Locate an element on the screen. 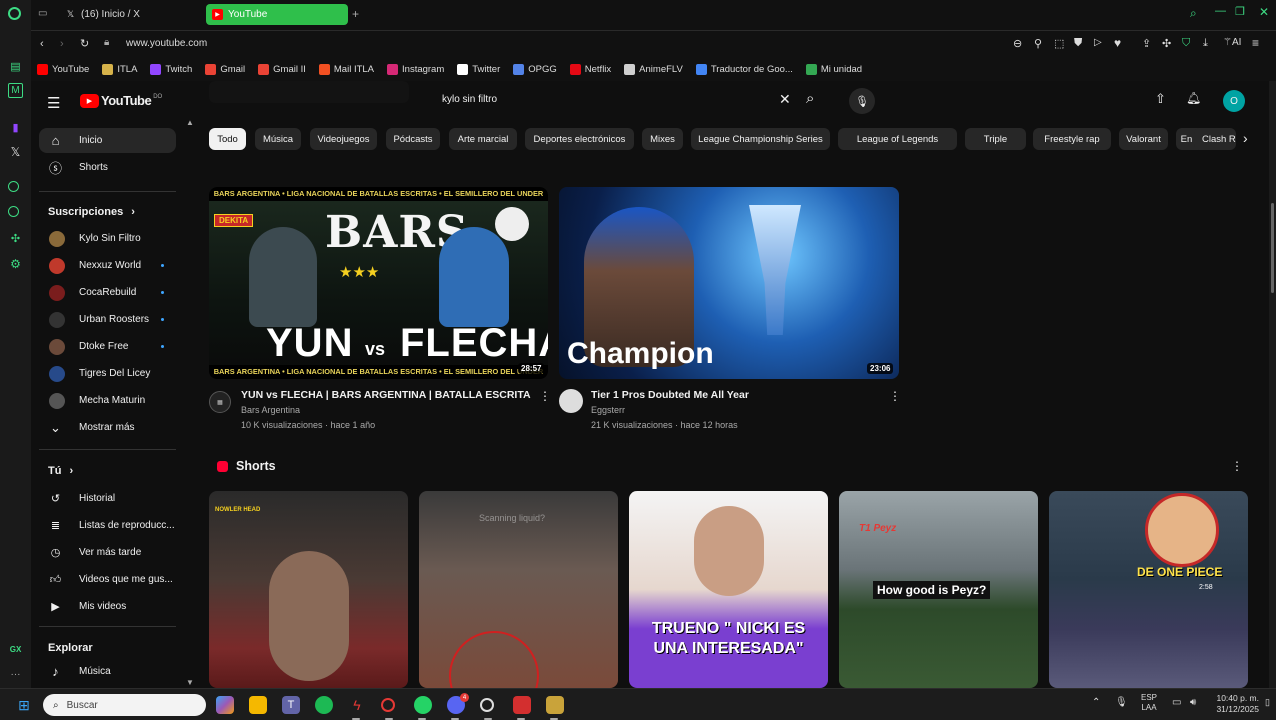 The width and height of the screenshot is (1276, 720). restore-icon: ❐ is located at coordinates (1240, 11).